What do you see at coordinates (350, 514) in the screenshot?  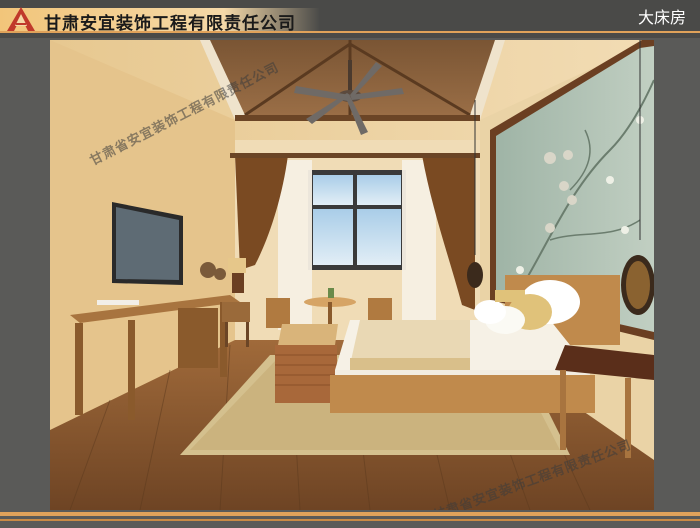 I see `footer-divider` at bounding box center [350, 514].